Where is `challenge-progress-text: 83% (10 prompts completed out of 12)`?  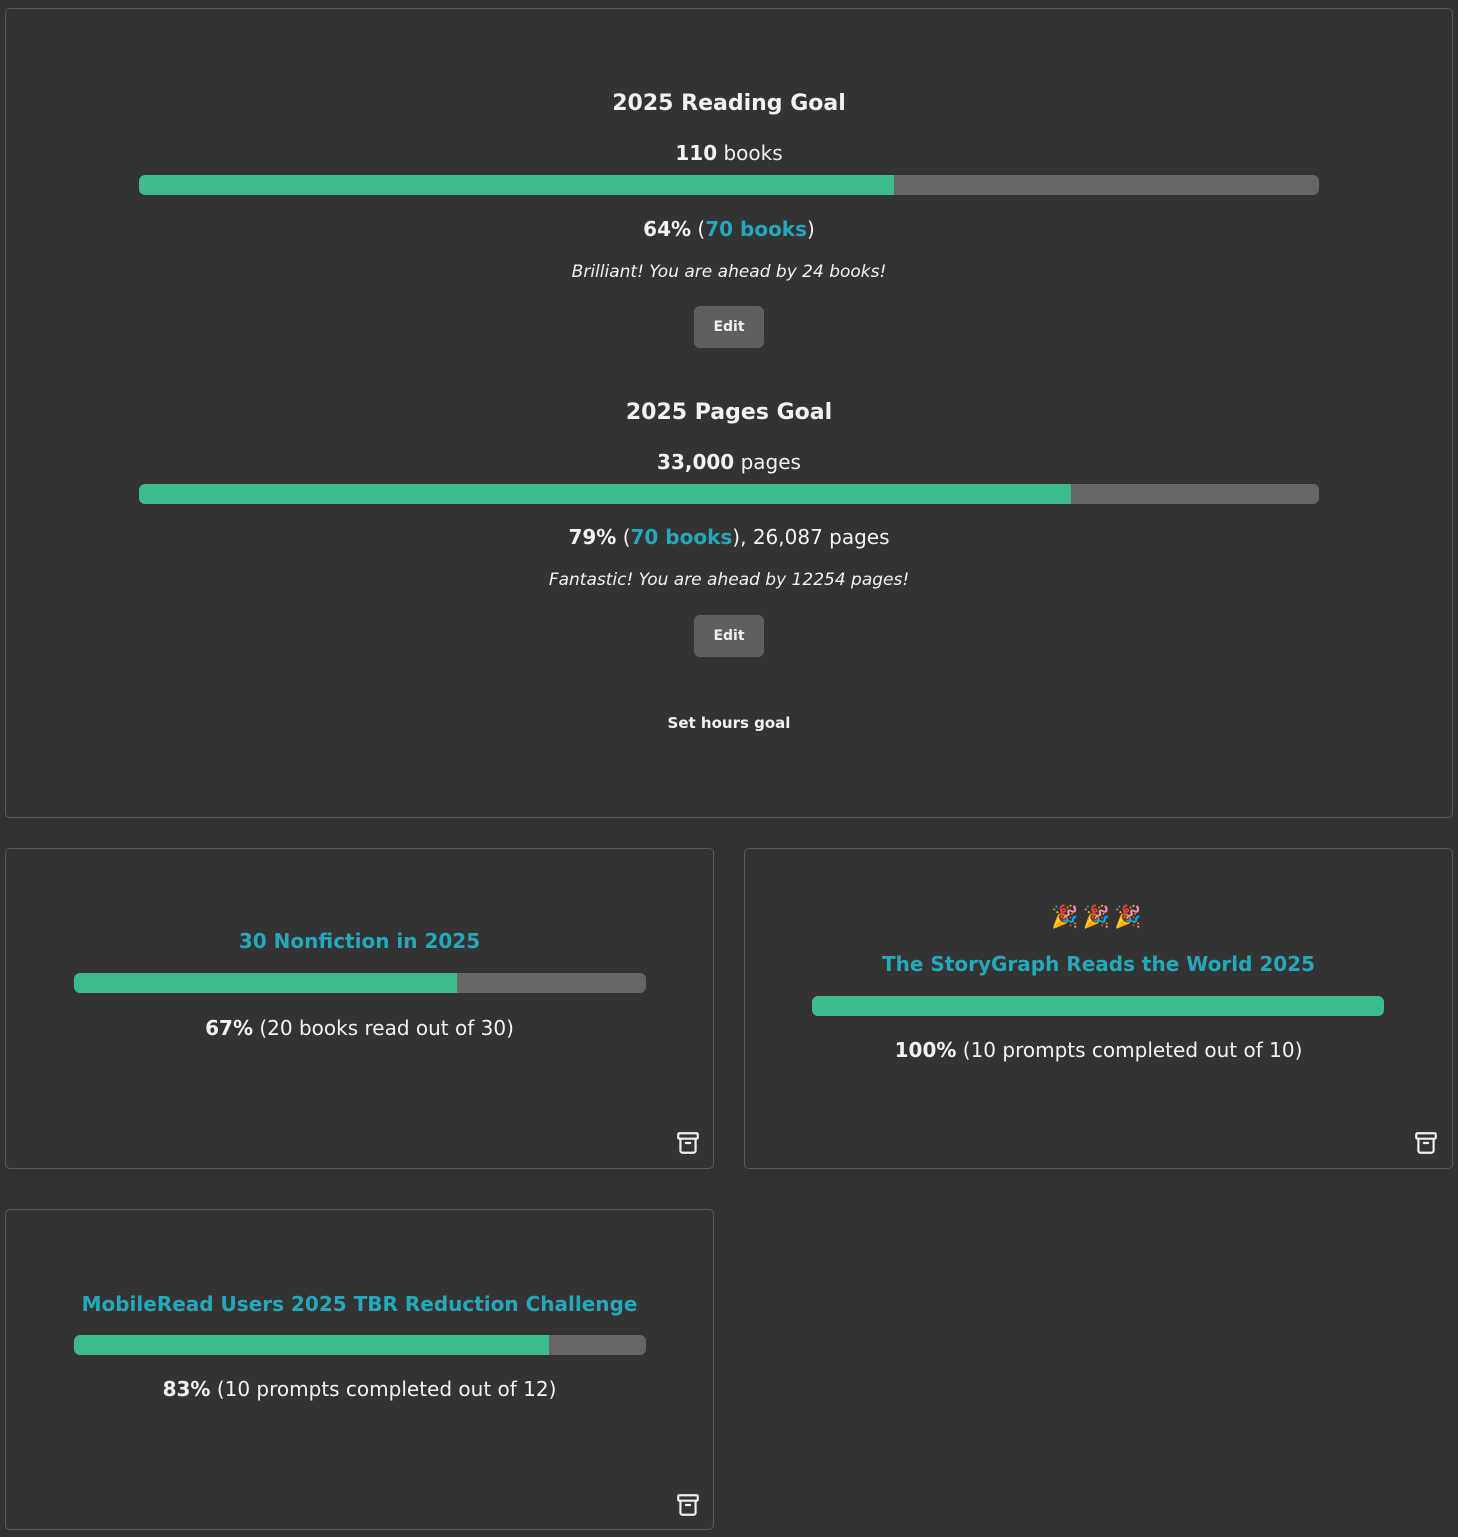
challenge-progress-text: 83% (10 prompts completed out of 12) is located at coordinates (359, 1389).